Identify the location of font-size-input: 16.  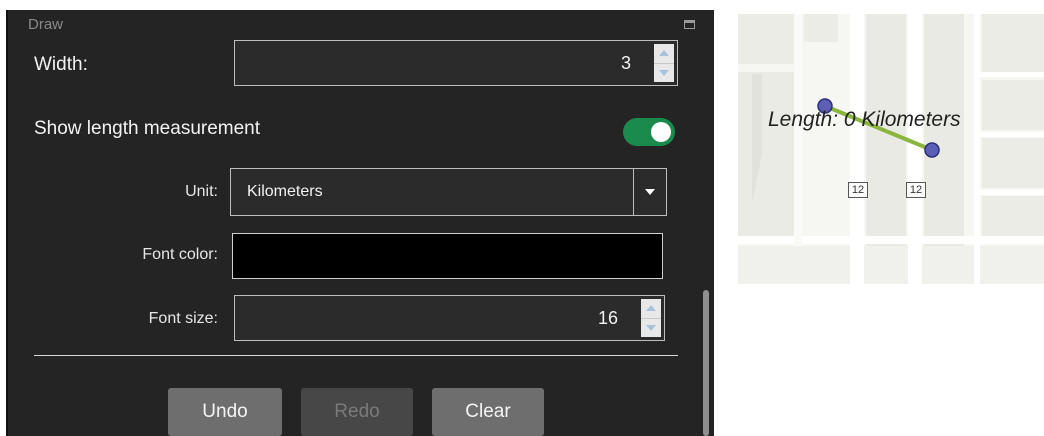
(449, 318).